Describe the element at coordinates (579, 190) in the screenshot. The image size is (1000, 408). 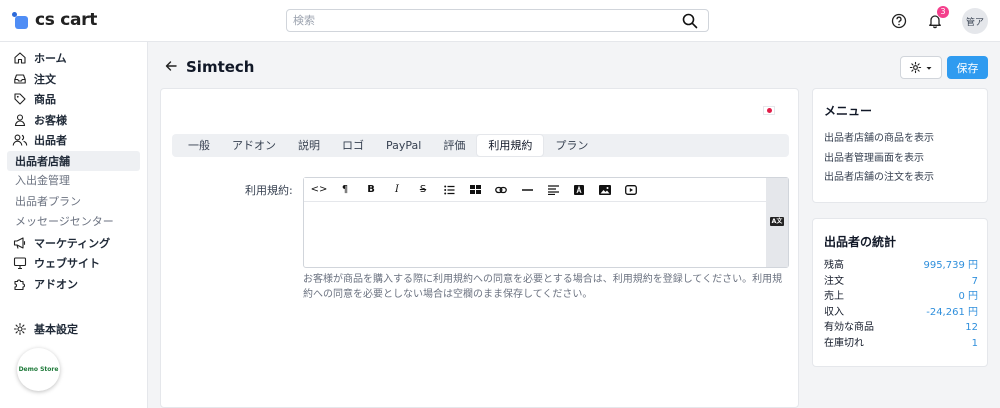
I see `font-color-icon` at that location.